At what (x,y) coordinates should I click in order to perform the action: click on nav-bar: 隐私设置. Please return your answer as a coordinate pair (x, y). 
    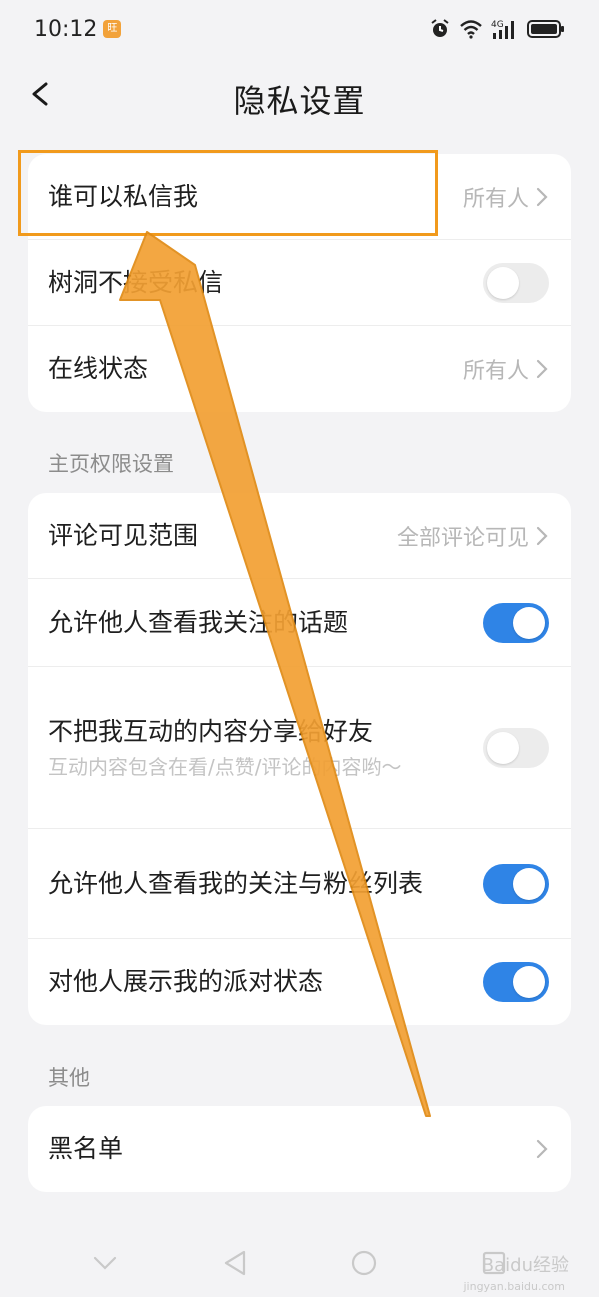
    Looking at the image, I should click on (299, 96).